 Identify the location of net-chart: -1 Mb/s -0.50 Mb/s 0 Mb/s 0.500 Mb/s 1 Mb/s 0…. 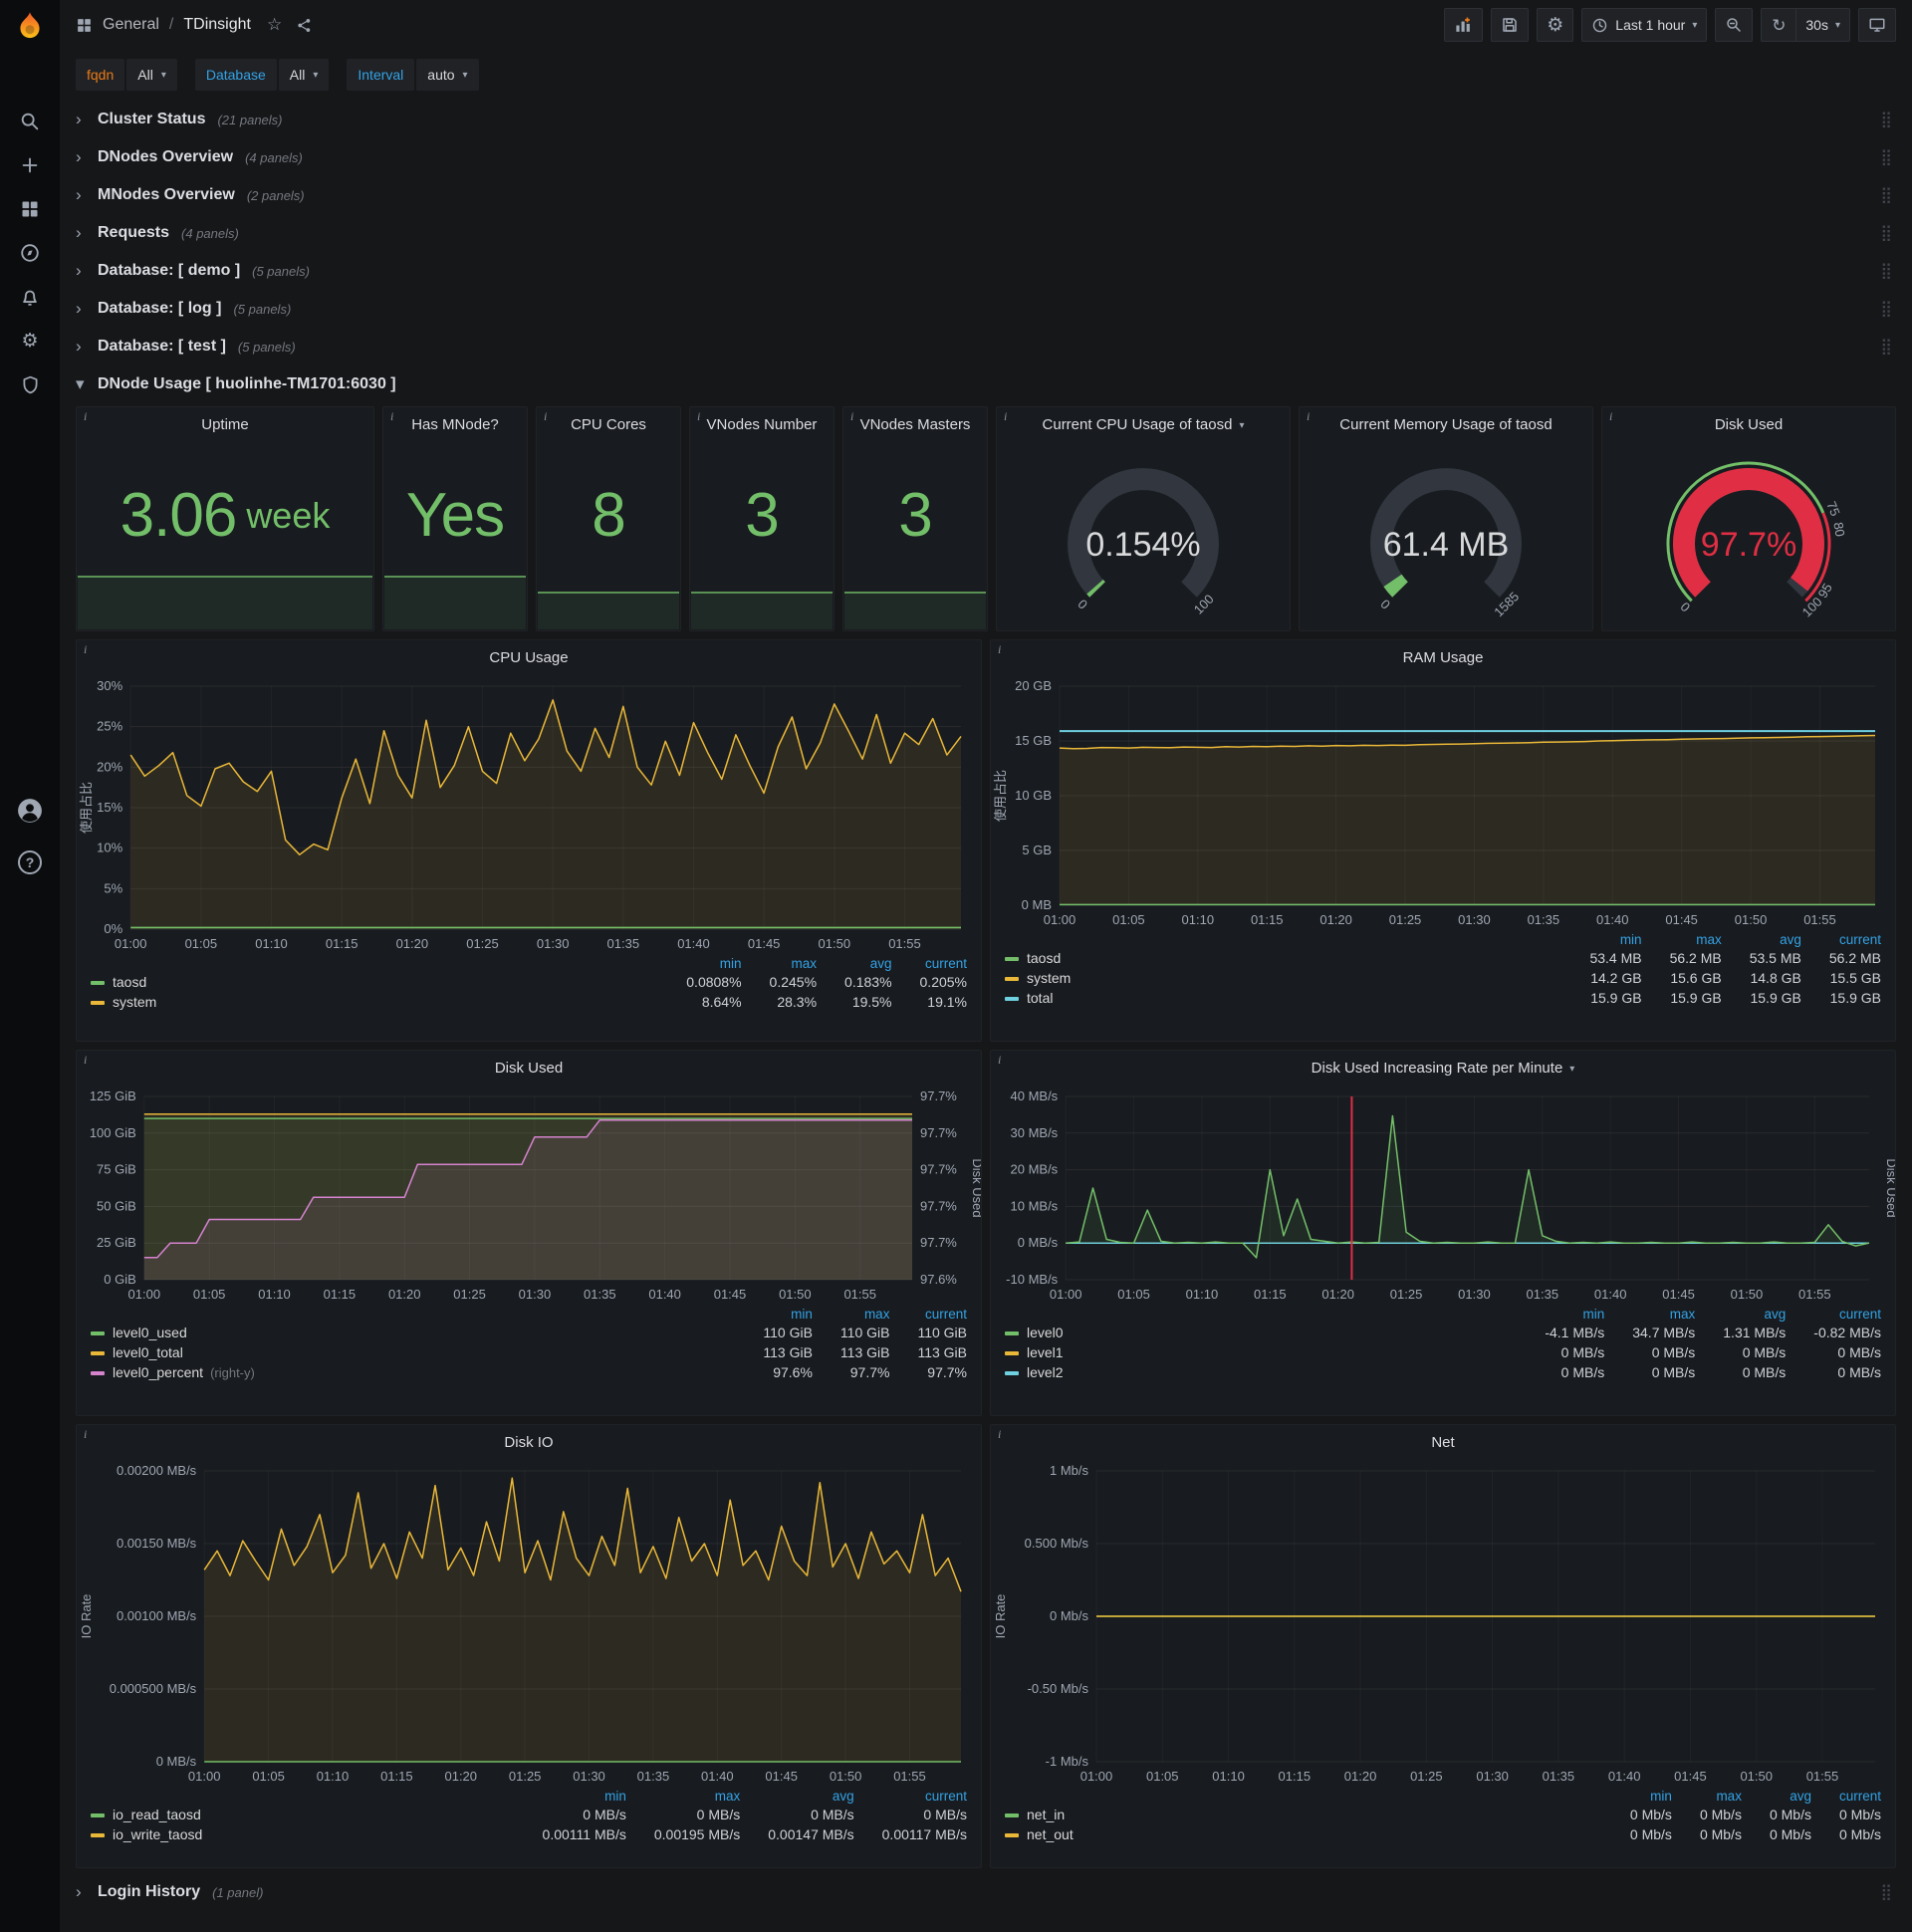
(1443, 1624).